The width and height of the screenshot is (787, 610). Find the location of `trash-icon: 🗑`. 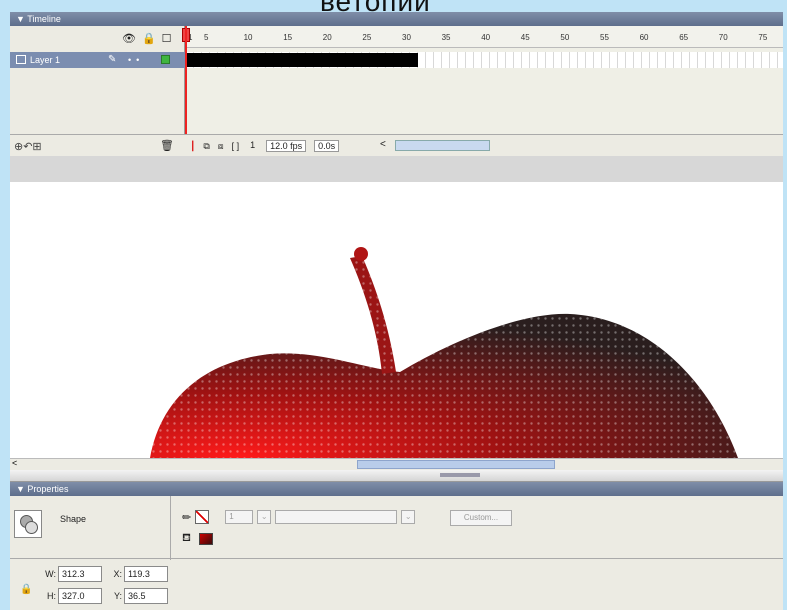

trash-icon: 🗑 is located at coordinates (167, 145).